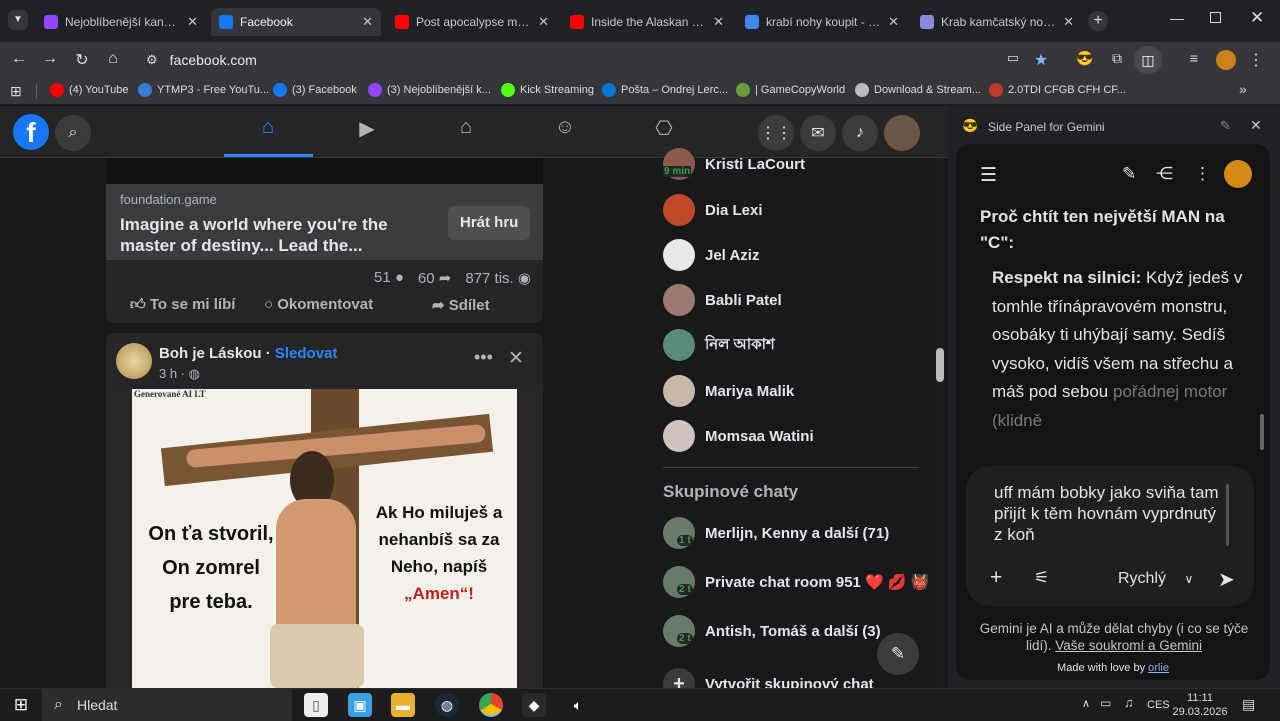 The width and height of the screenshot is (1280, 721). Describe the element at coordinates (1238, 174) in the screenshot. I see `gemini-avatar` at that location.